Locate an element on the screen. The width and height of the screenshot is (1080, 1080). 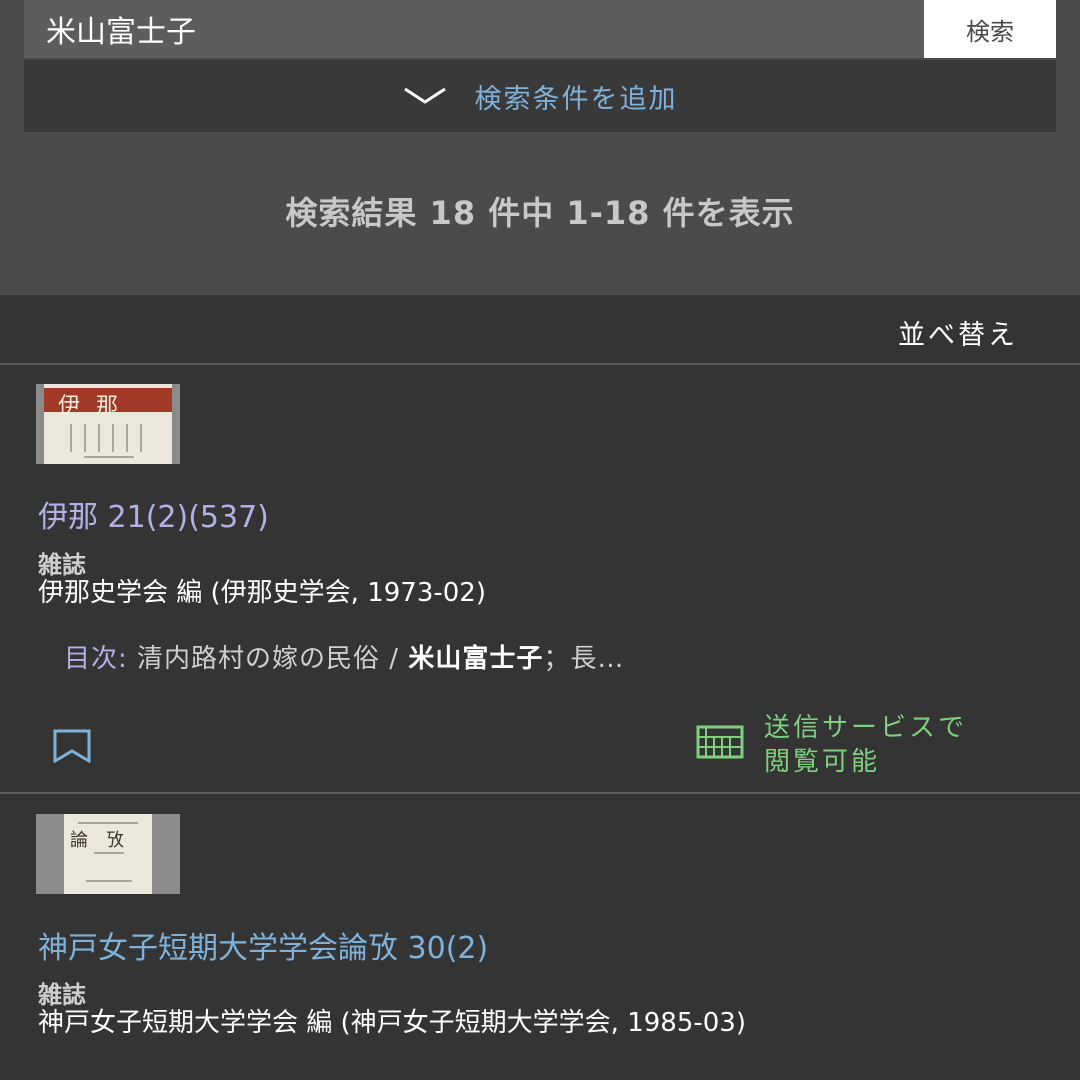
add-search-condition-toggle: 検索条件を追加 is located at coordinates (540, 96).